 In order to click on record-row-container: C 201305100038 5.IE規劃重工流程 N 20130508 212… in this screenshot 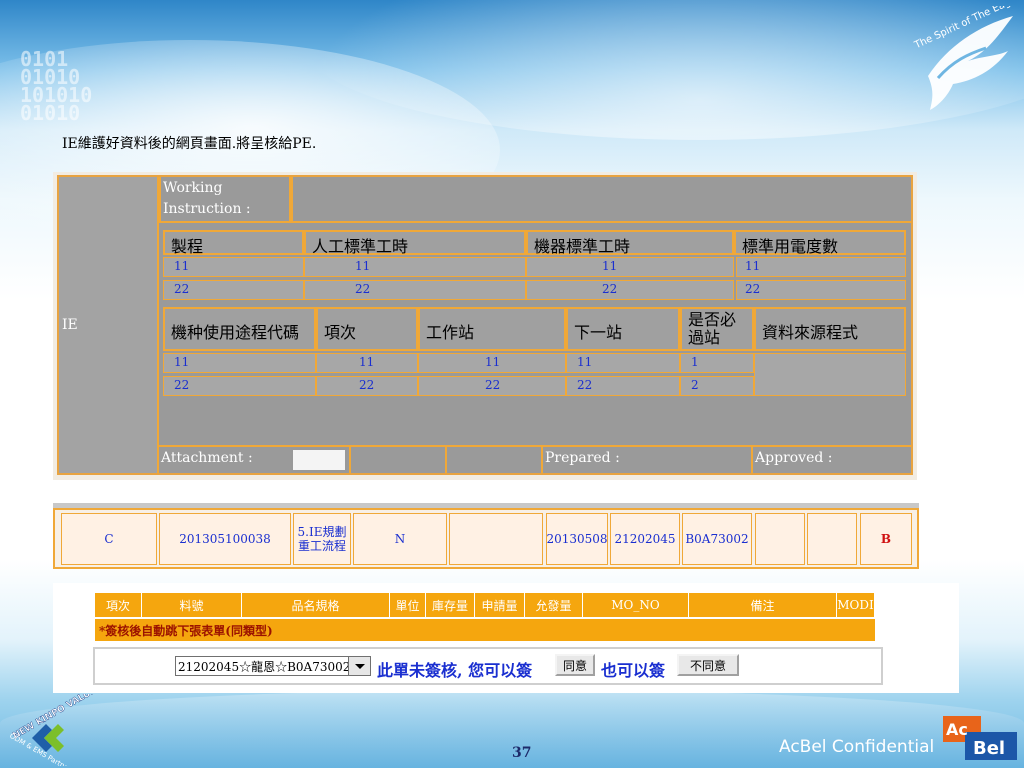, I will do `click(486, 536)`.